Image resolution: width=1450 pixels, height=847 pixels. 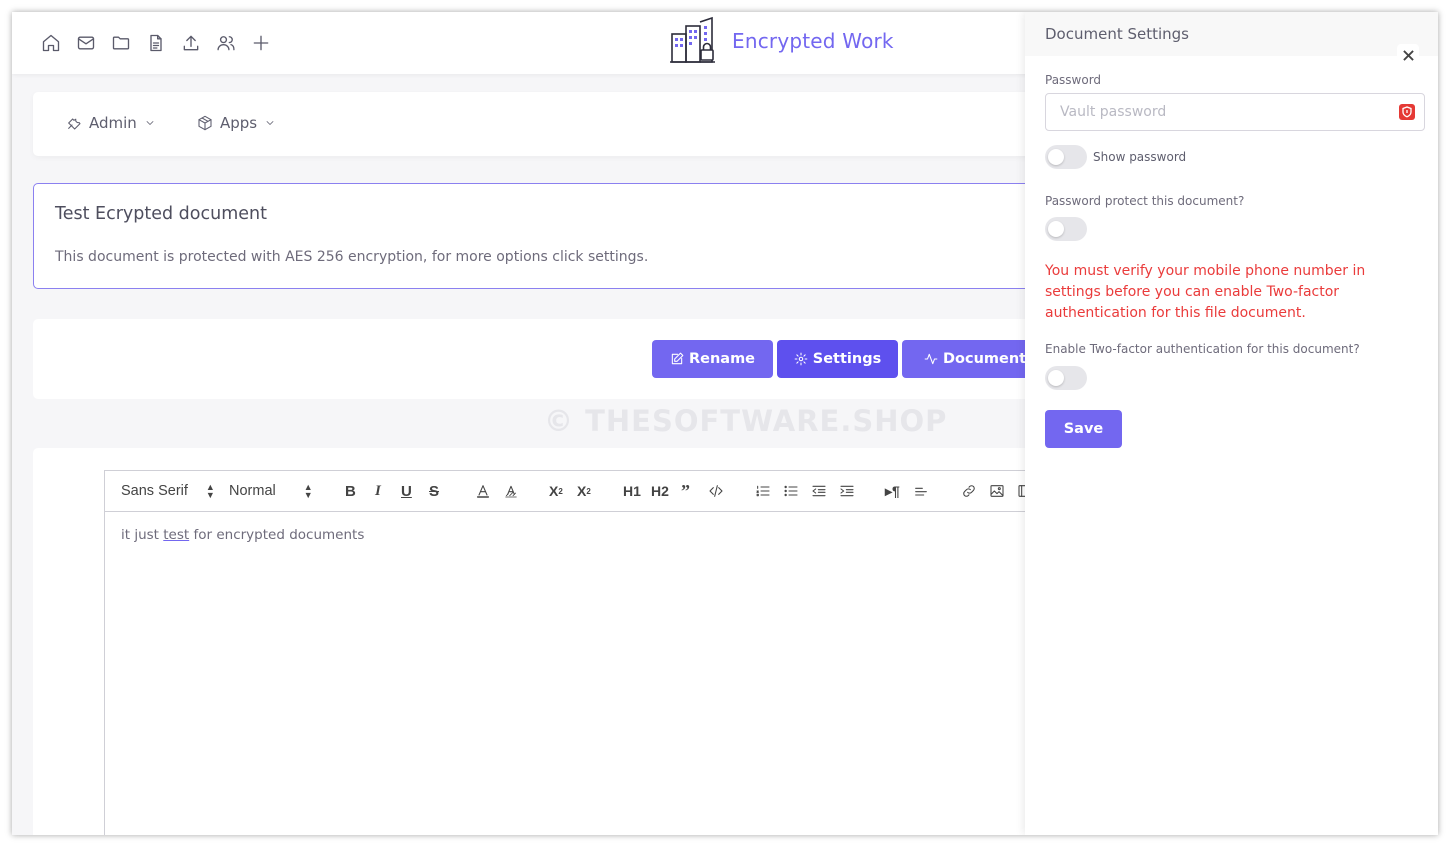 I want to click on close-icon, so click(x=1408, y=55).